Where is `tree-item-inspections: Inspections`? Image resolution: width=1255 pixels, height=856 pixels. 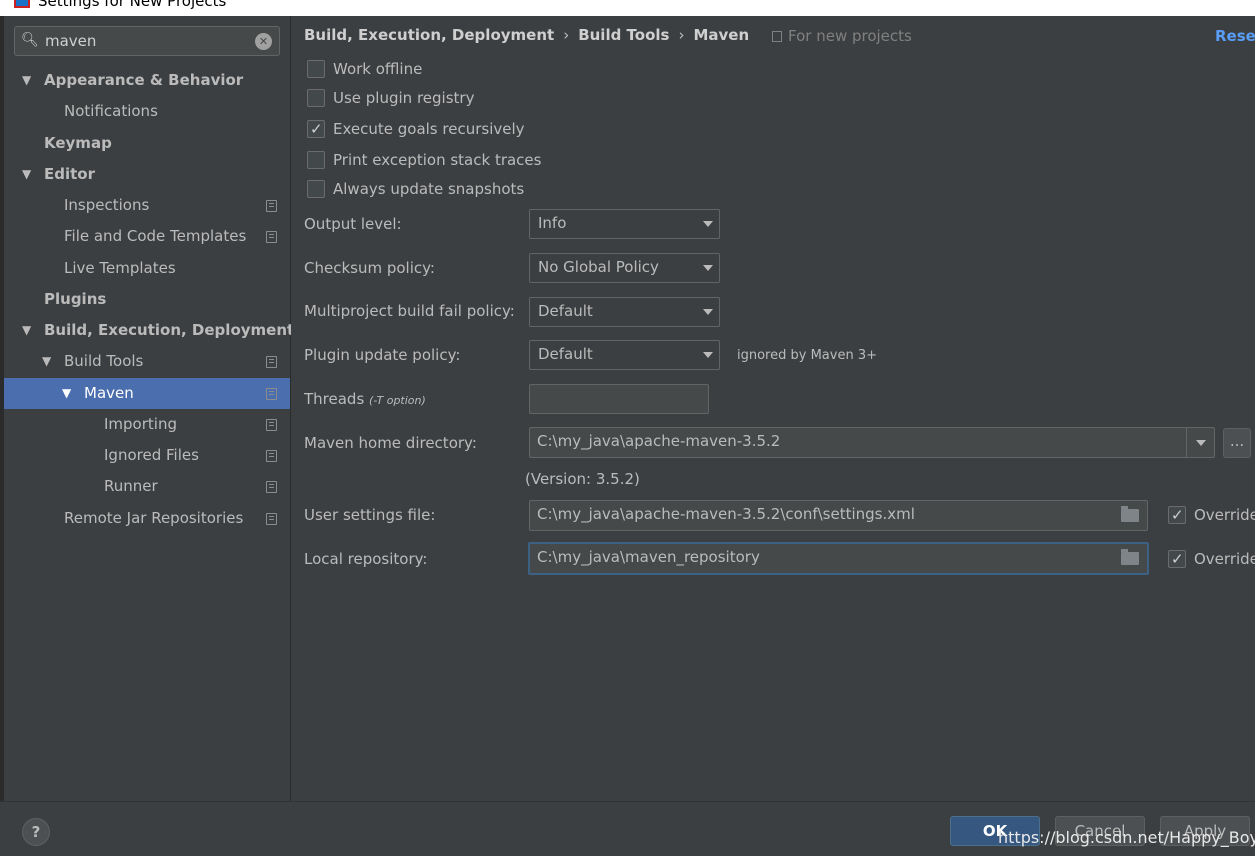
tree-item-inspections: Inspections is located at coordinates (147, 205).